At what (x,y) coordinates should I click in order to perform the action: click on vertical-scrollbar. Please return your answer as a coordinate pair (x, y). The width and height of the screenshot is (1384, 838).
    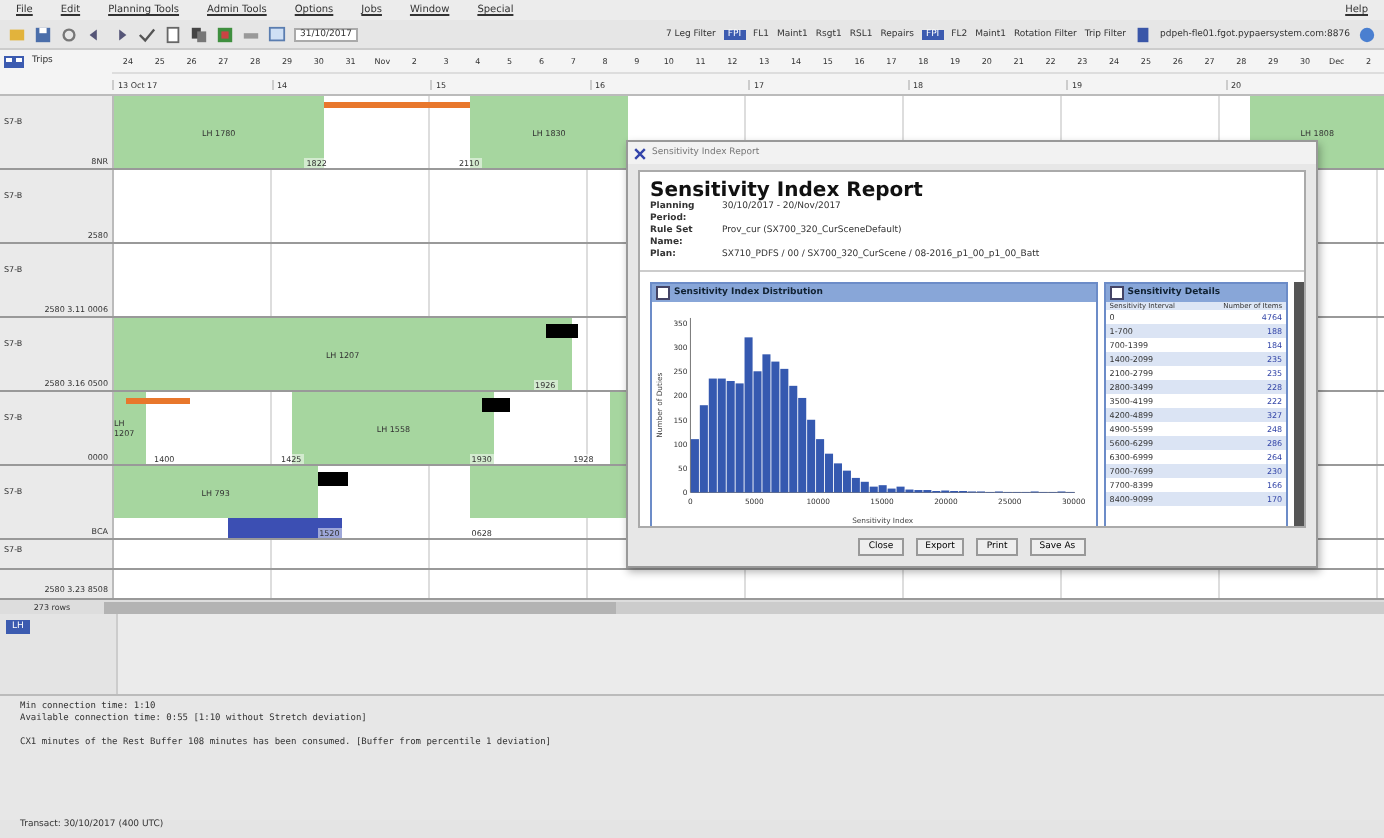
    Looking at the image, I should click on (1299, 404).